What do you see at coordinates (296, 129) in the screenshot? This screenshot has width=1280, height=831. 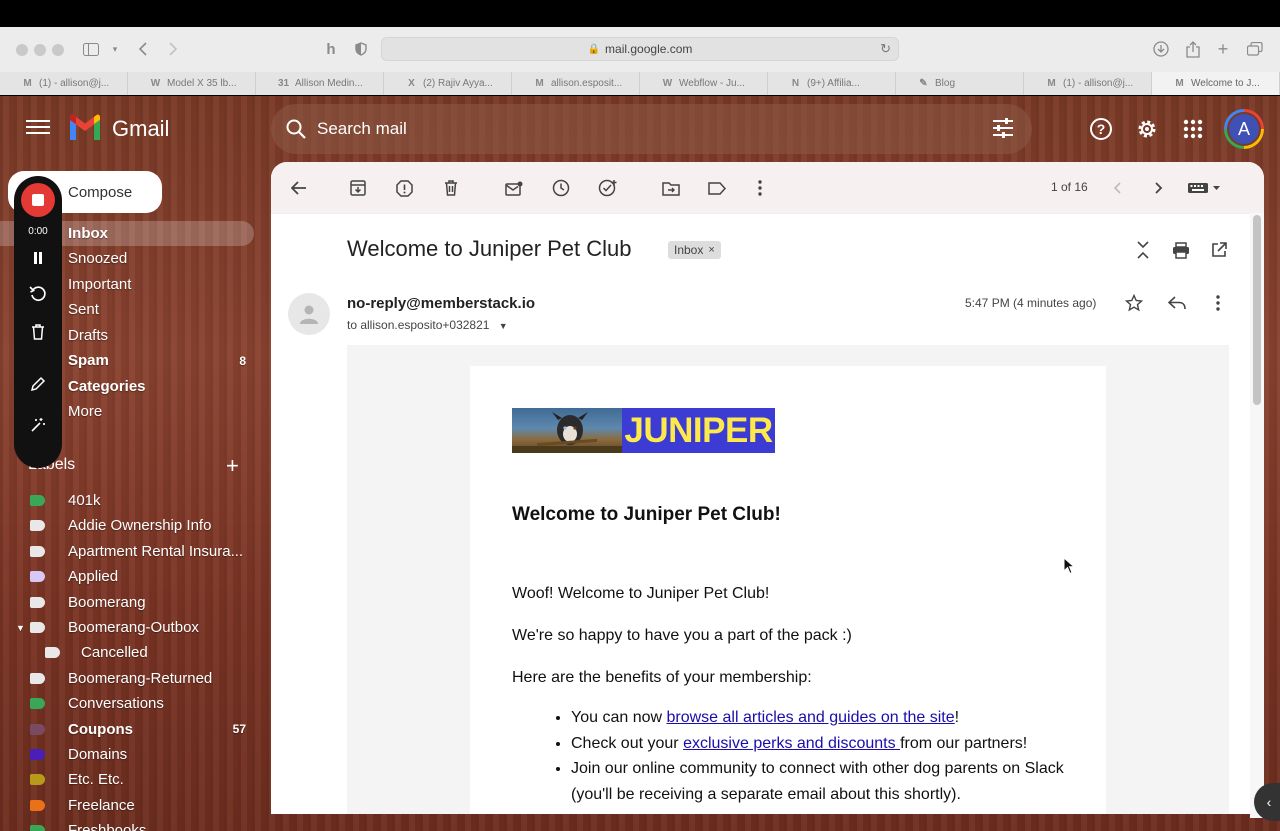 I see `search-icon` at bounding box center [296, 129].